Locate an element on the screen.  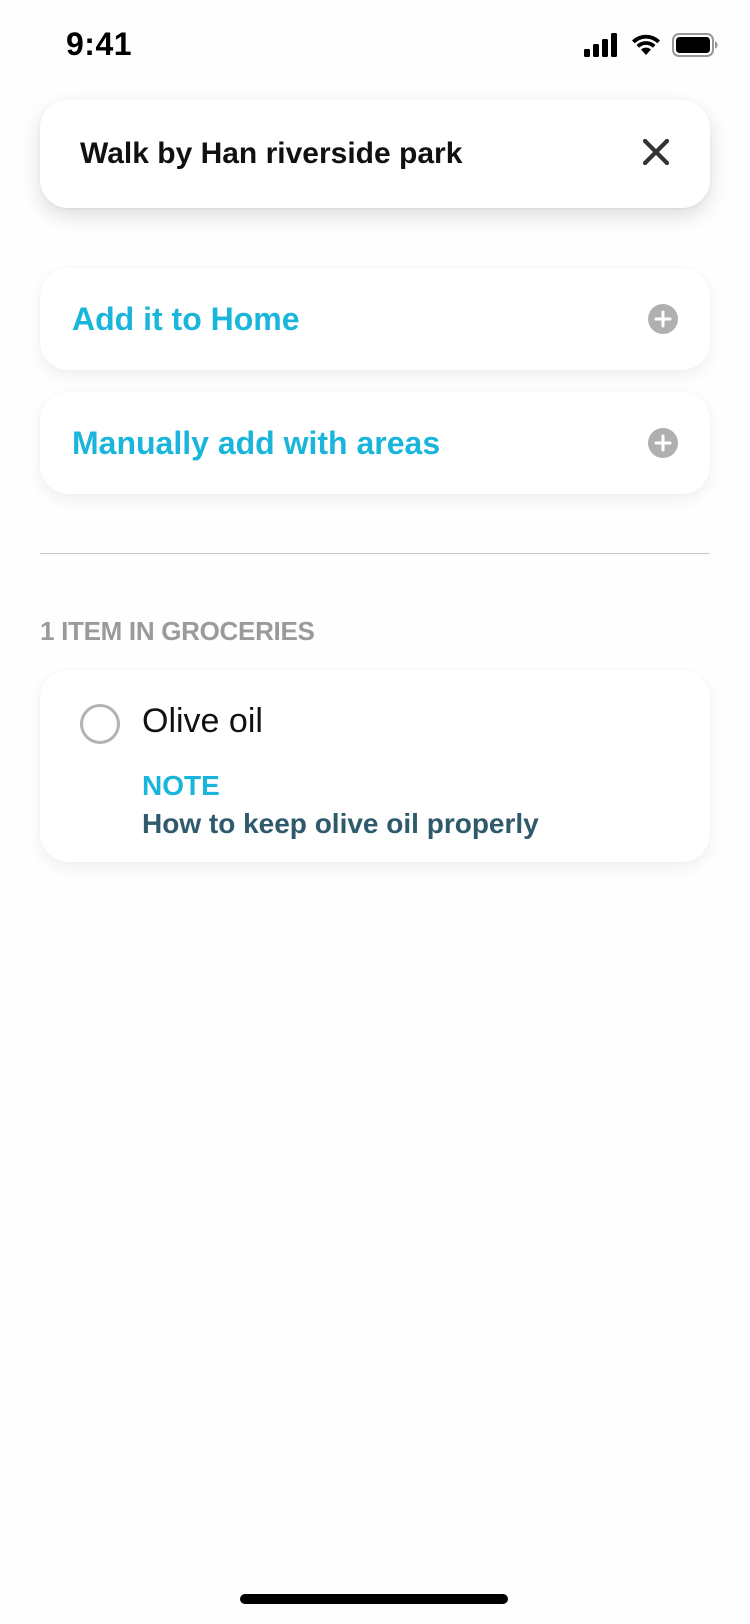
cellular-signal-icon is located at coordinates (602, 45).